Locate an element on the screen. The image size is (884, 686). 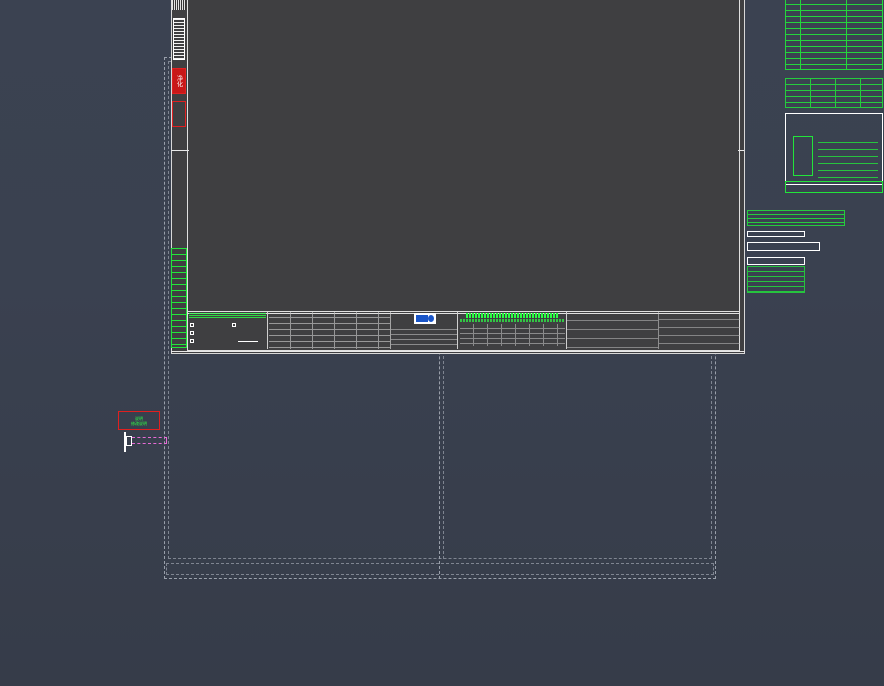
equipment-table is located at coordinates (834, 93).